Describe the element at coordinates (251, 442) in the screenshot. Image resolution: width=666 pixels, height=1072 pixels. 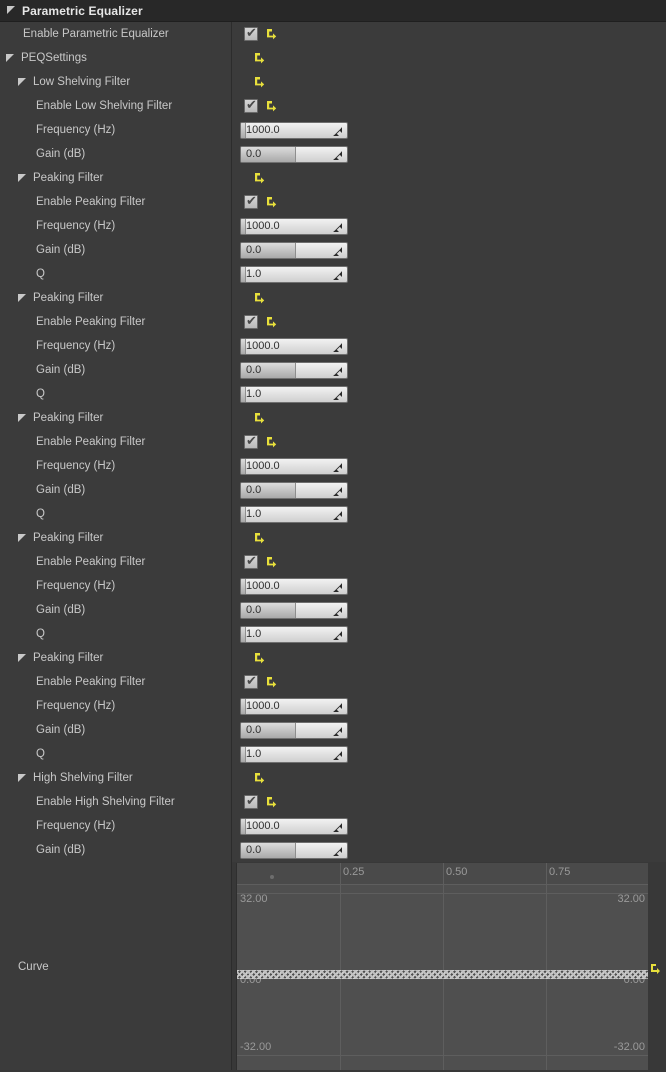
I see `checkbox-enable-peaking-filter-3: ✔` at that location.